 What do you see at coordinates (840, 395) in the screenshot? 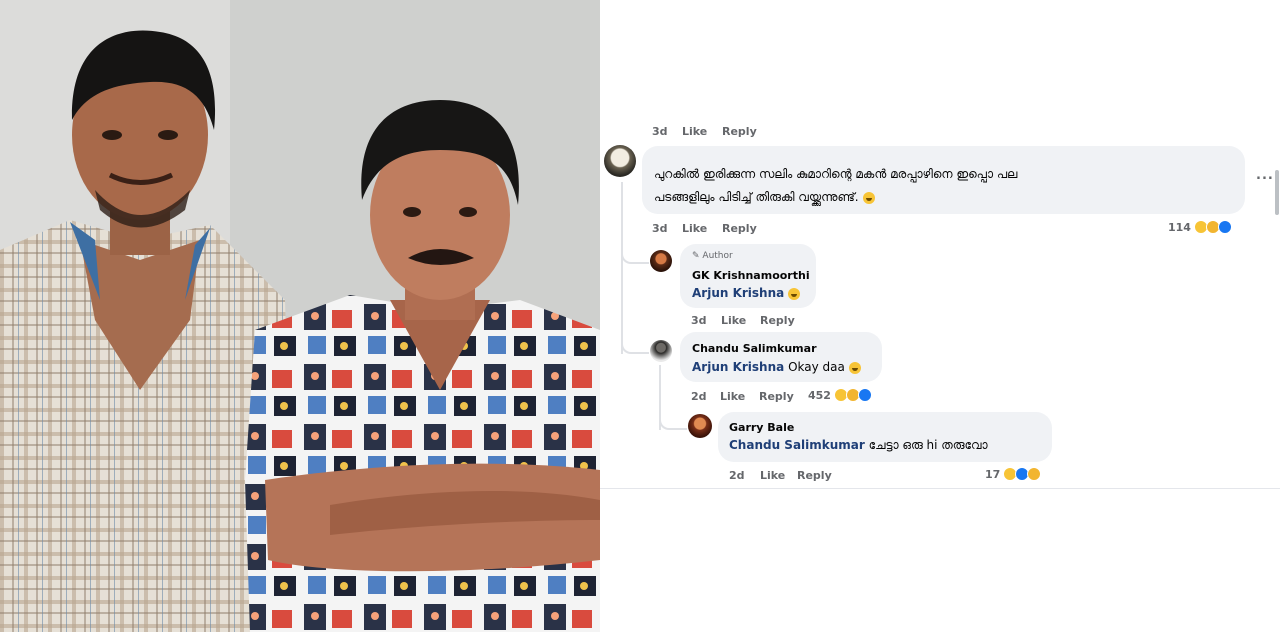
I see `reaction-count: 452` at bounding box center [840, 395].